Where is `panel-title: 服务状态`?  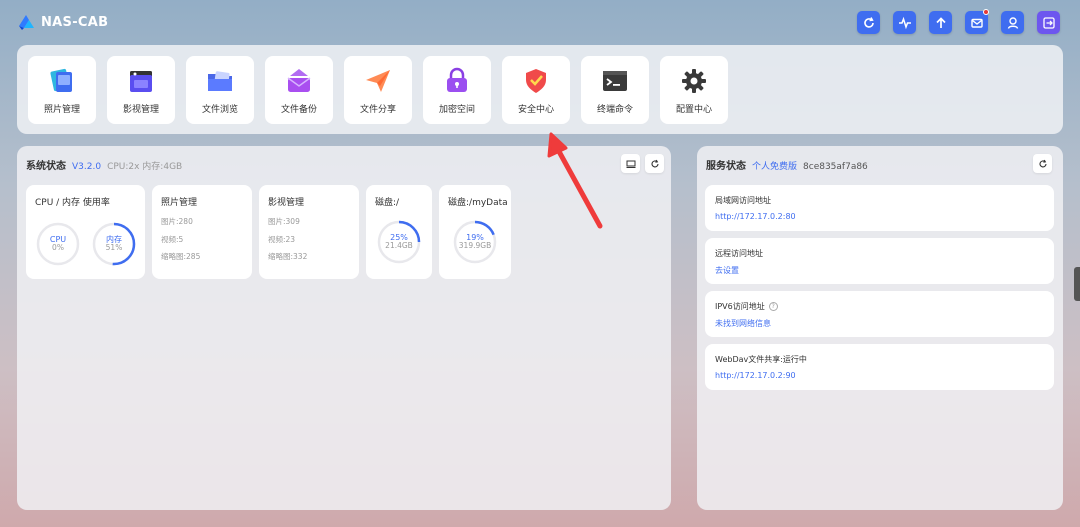 panel-title: 服务状态 is located at coordinates (726, 166).